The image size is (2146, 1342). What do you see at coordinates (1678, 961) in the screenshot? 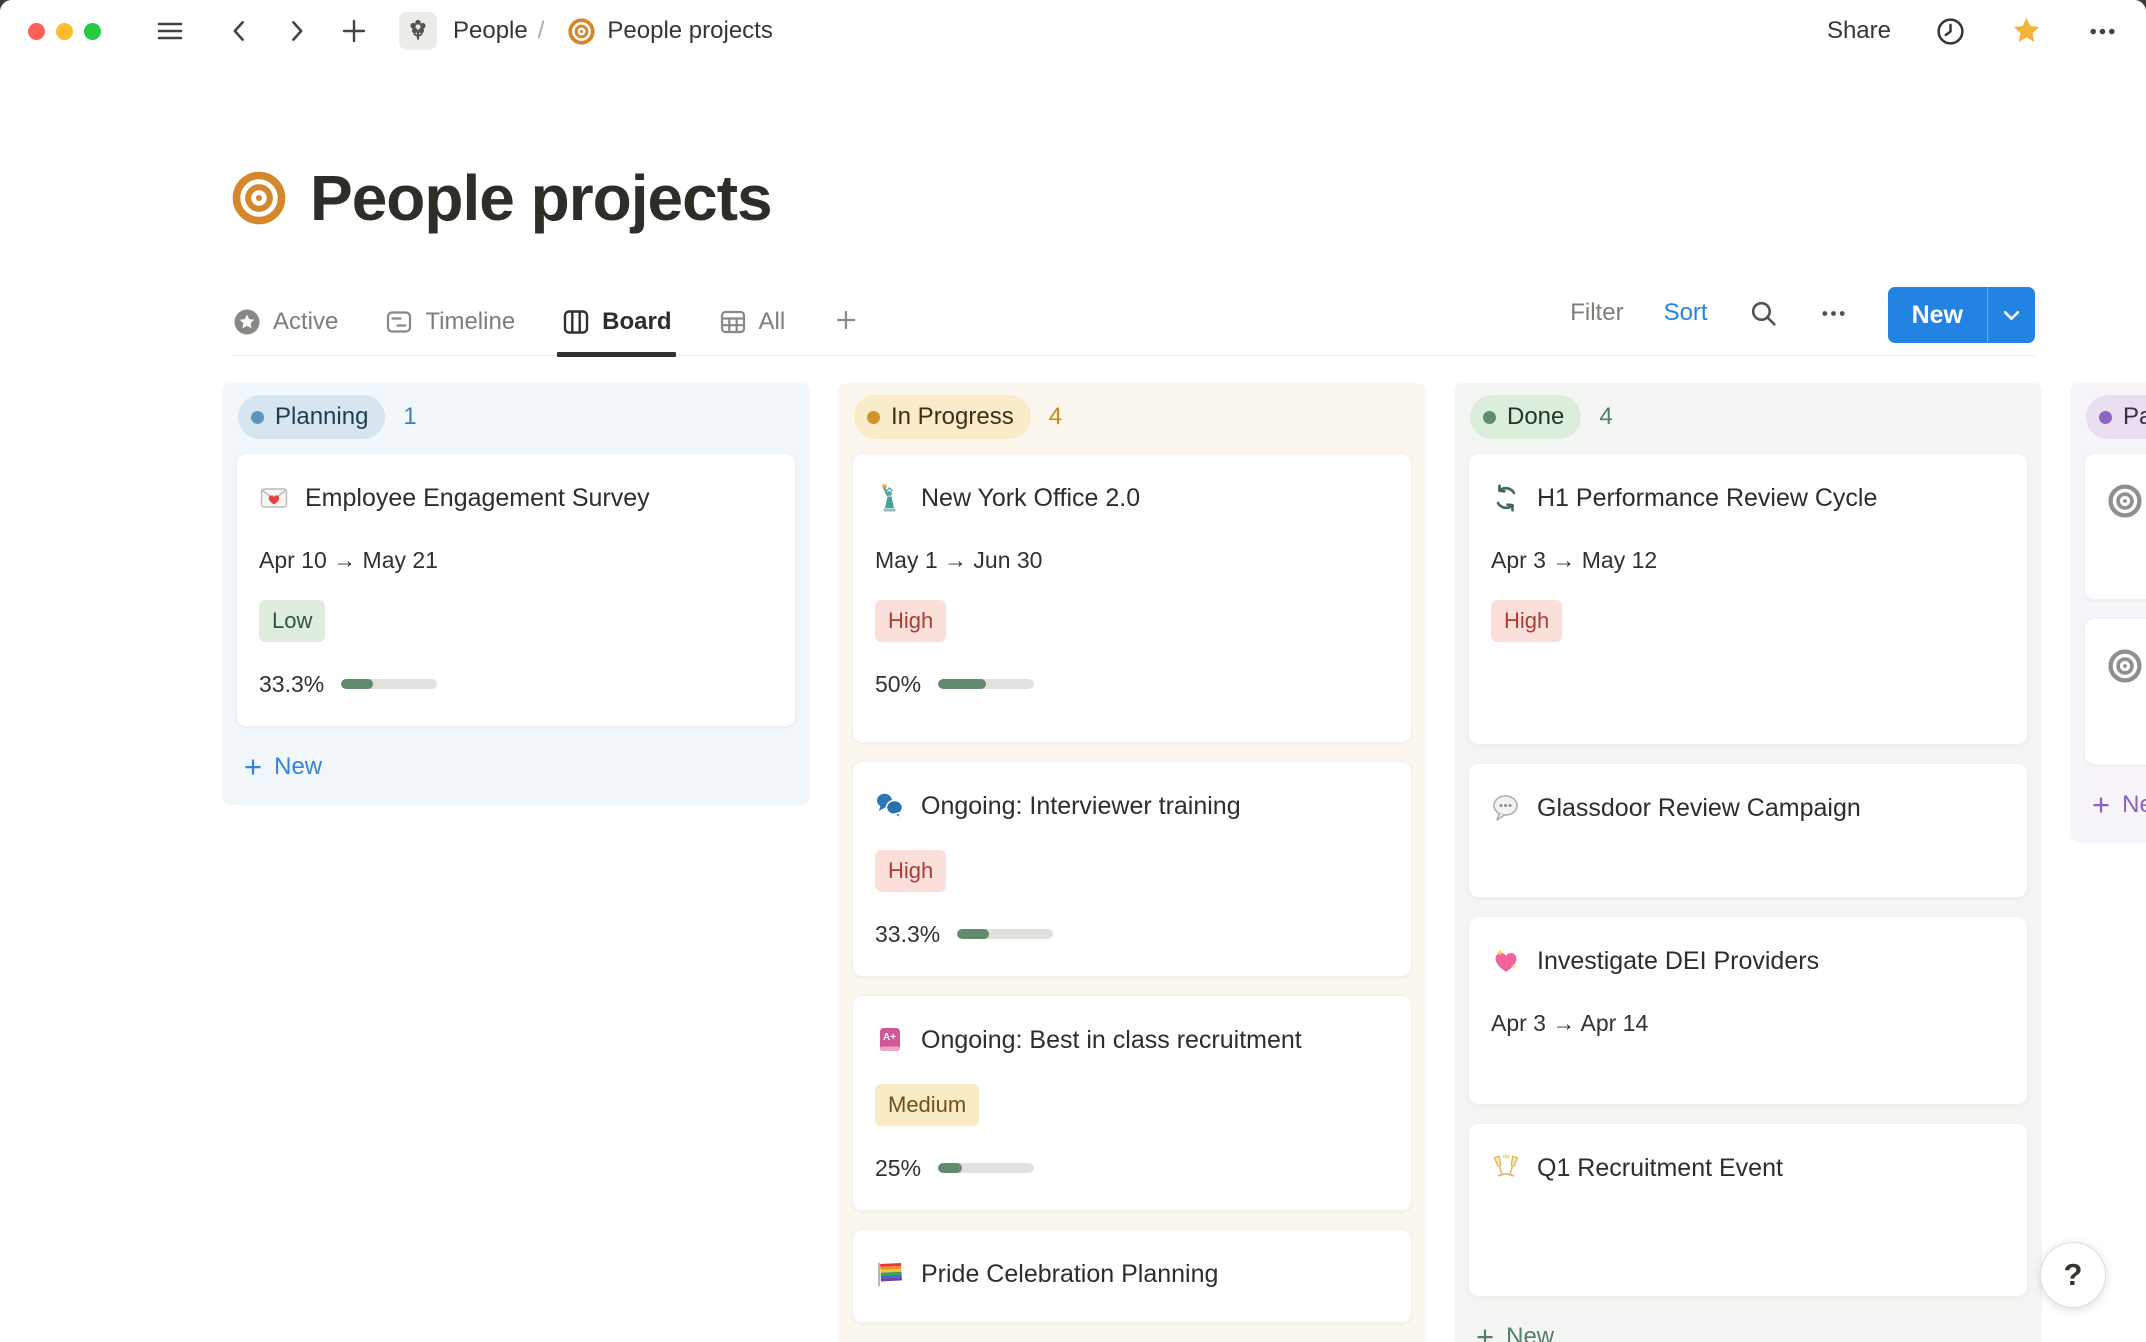
I see `card-title: Investigate DEI Providers` at bounding box center [1678, 961].